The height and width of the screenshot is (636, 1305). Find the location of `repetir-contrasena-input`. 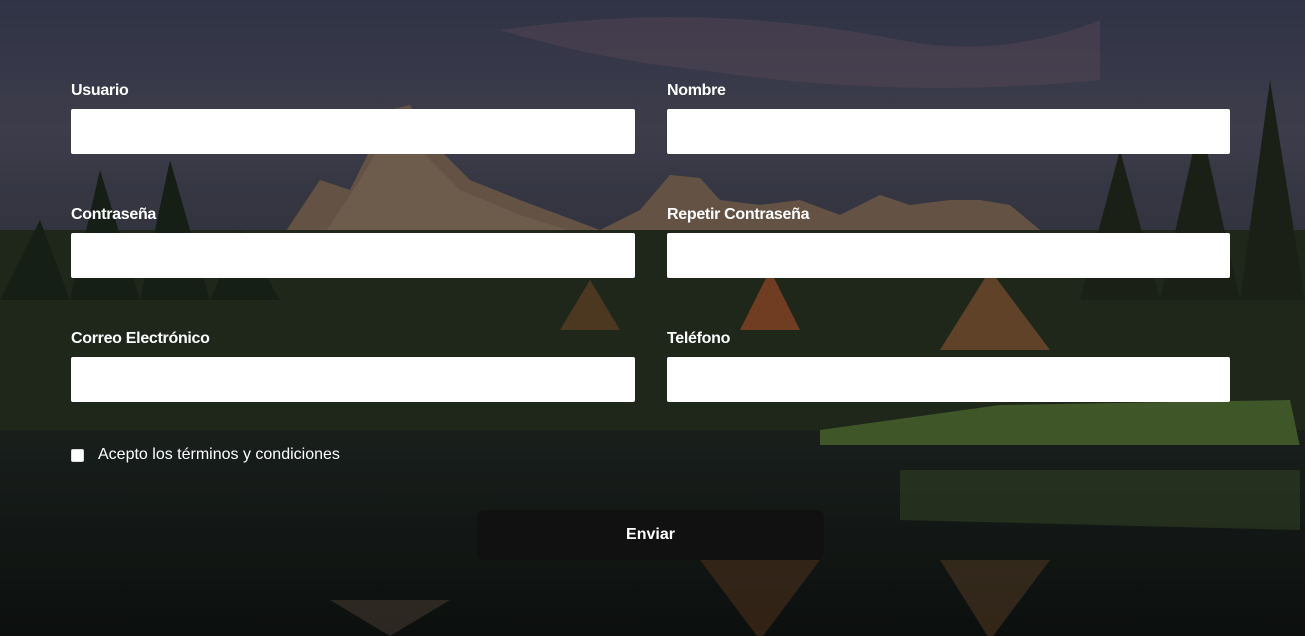

repetir-contrasena-input is located at coordinates (948, 255).